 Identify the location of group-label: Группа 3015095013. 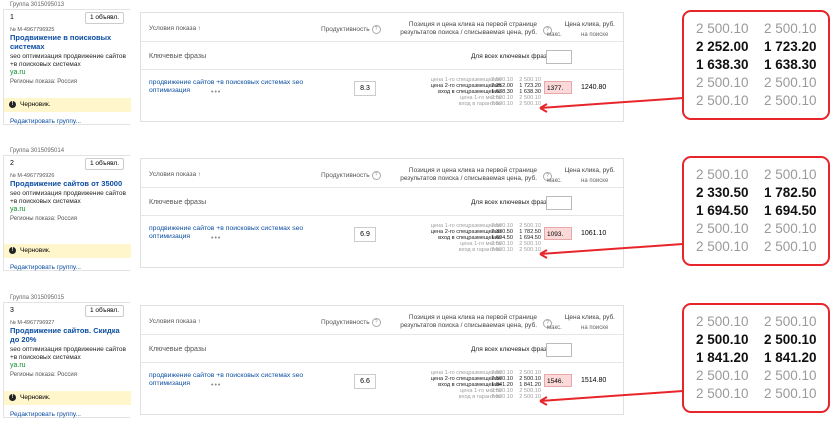
(37, 5).